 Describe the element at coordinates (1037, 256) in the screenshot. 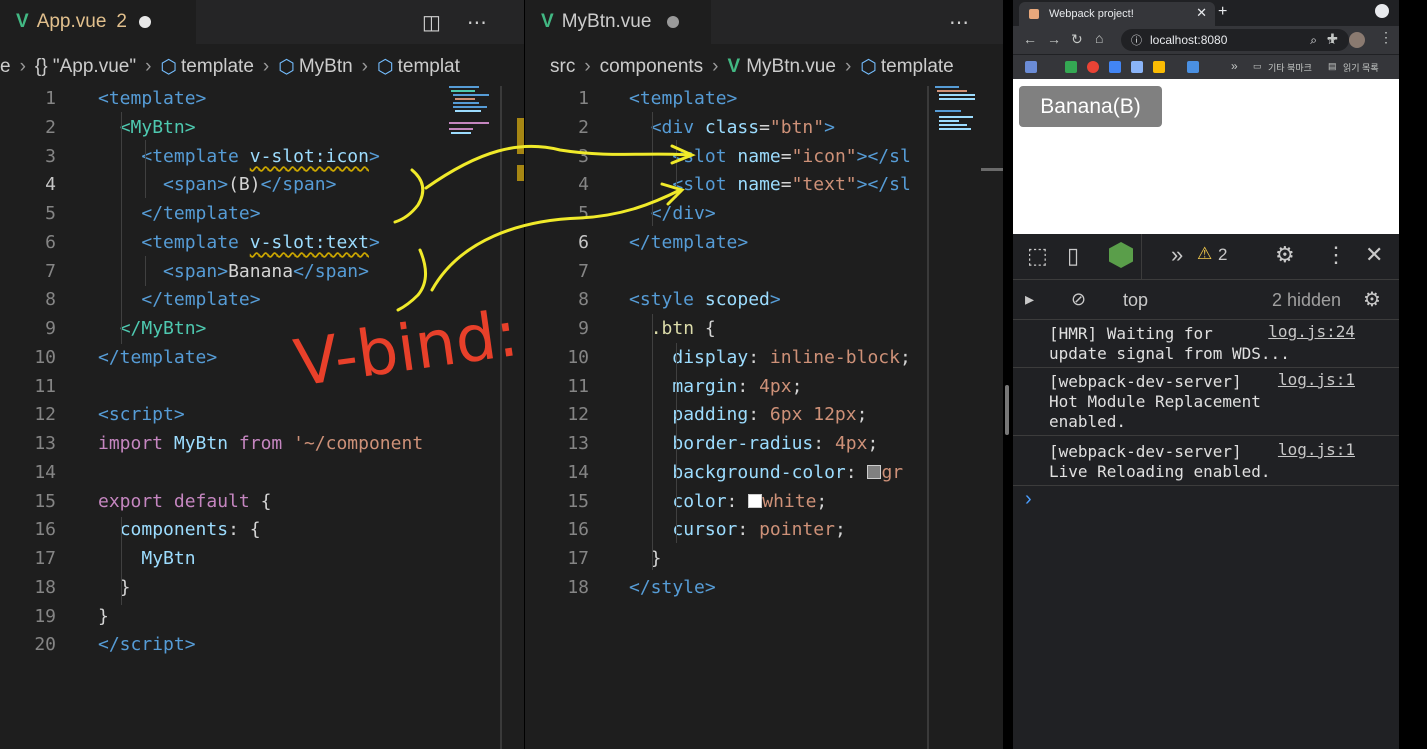

I see `inspect-element-icon: ⬚` at that location.